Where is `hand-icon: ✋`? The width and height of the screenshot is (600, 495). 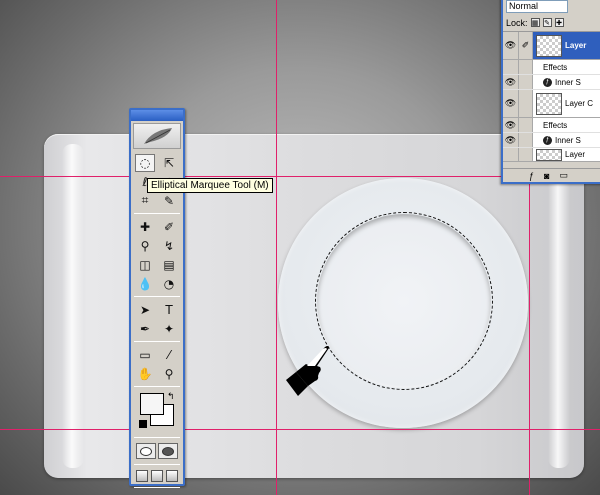
hand-icon: ✋ is located at coordinates (145, 374).